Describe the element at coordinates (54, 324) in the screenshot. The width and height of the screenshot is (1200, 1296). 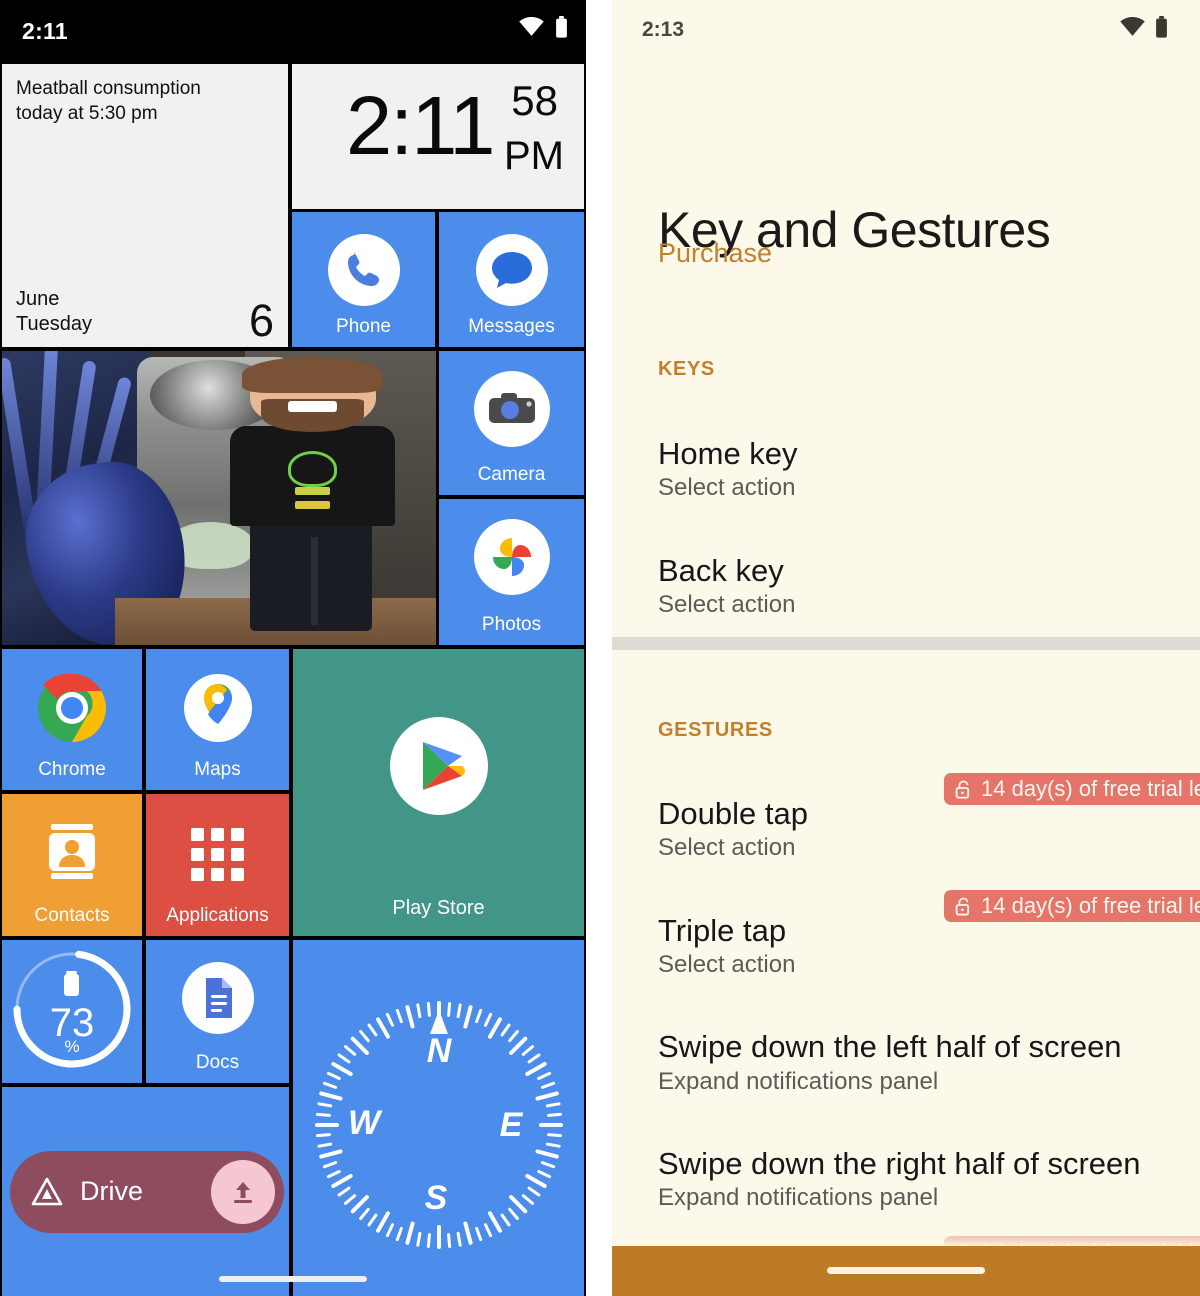
I see `calendar-weekday: Tuesday` at that location.